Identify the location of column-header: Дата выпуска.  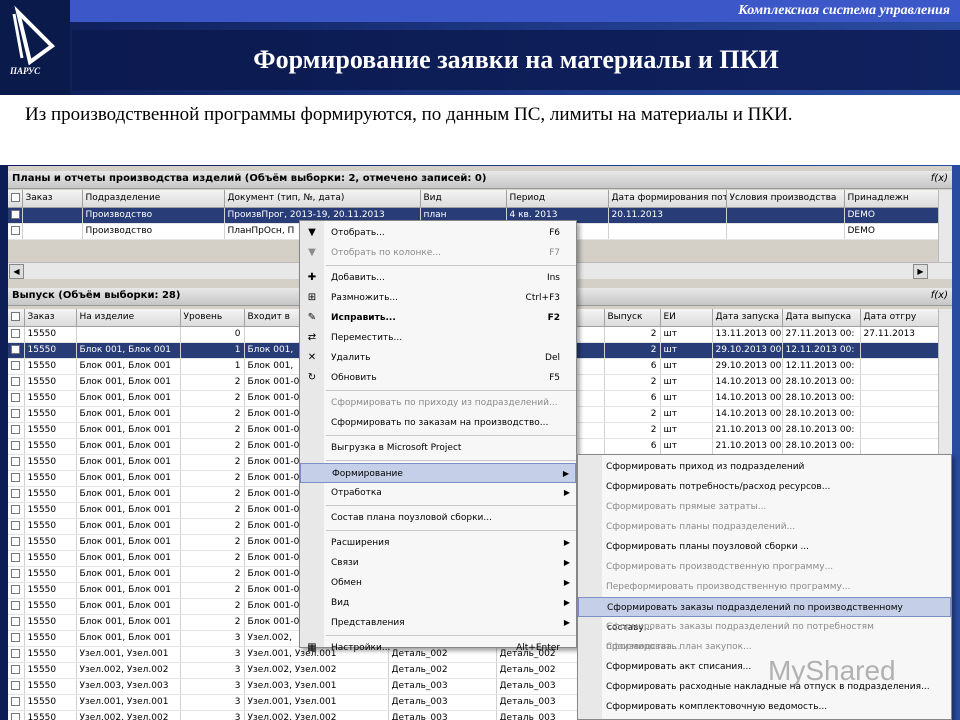
(821, 318).